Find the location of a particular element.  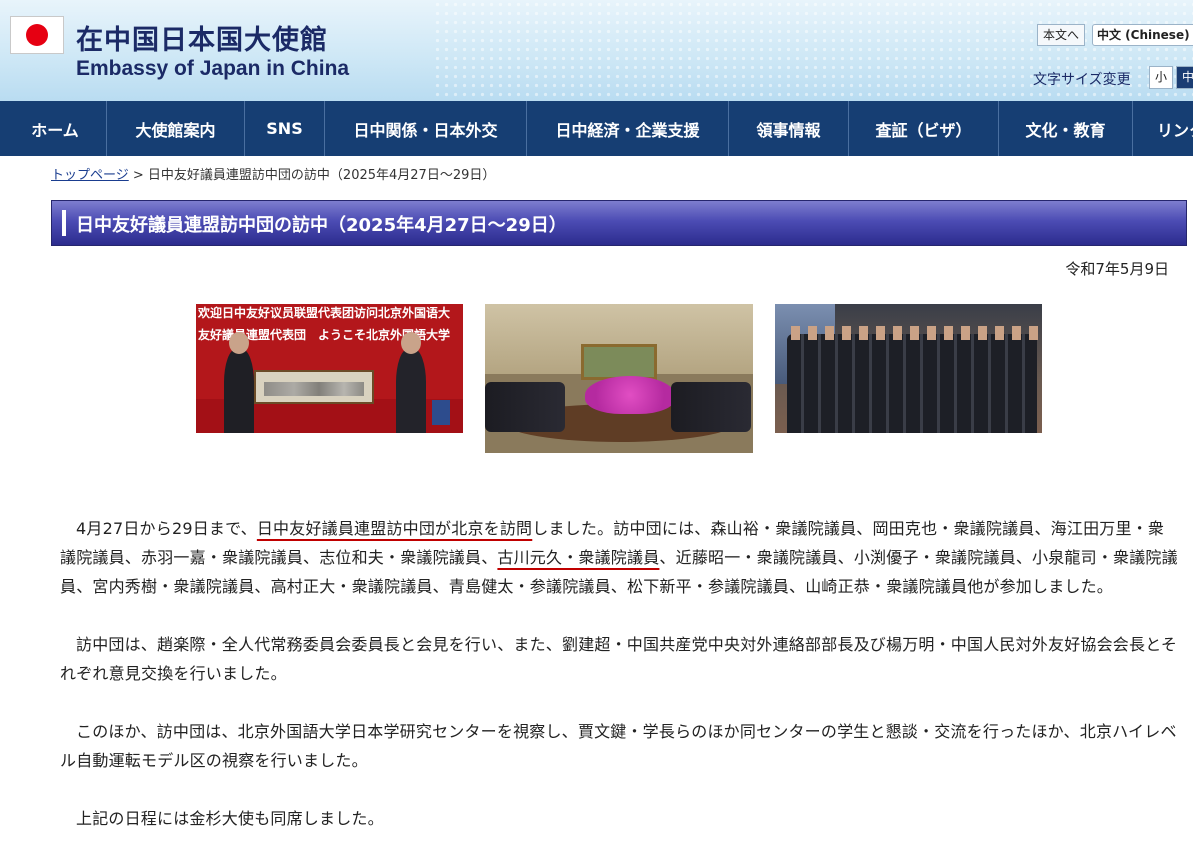

photo1-banner-zh: 欢迎日中友好议员联盟代表团访问北京外国语大 is located at coordinates (324, 313).